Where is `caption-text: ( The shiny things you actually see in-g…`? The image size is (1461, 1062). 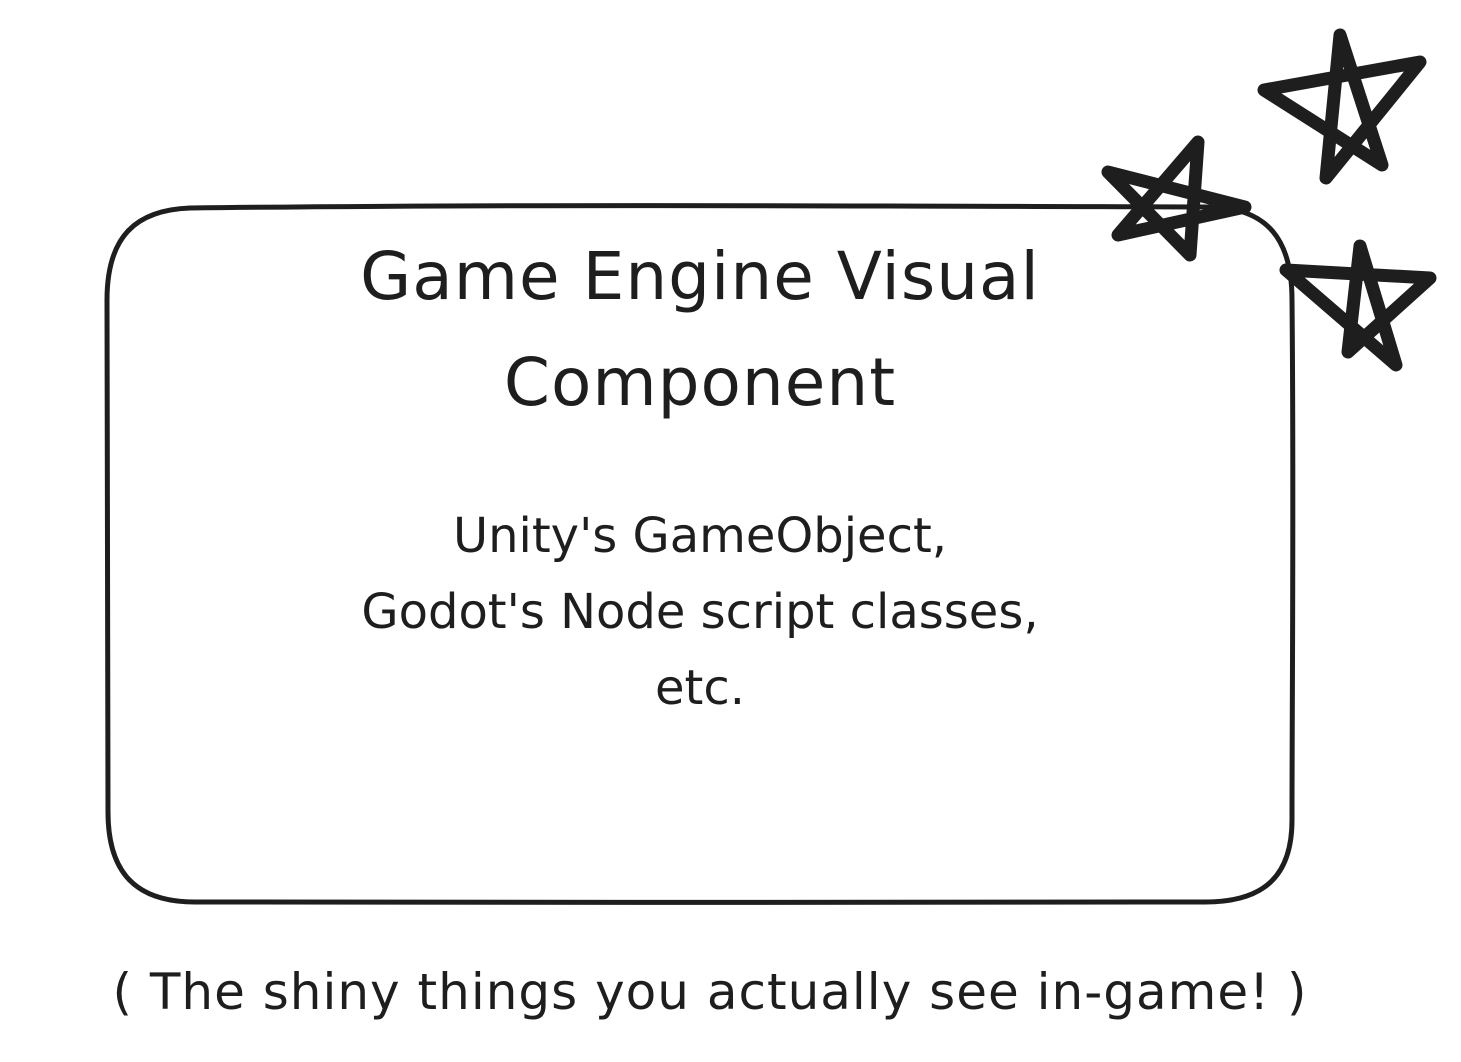 caption-text: ( The shiny things you actually see in-g… is located at coordinates (710, 992).